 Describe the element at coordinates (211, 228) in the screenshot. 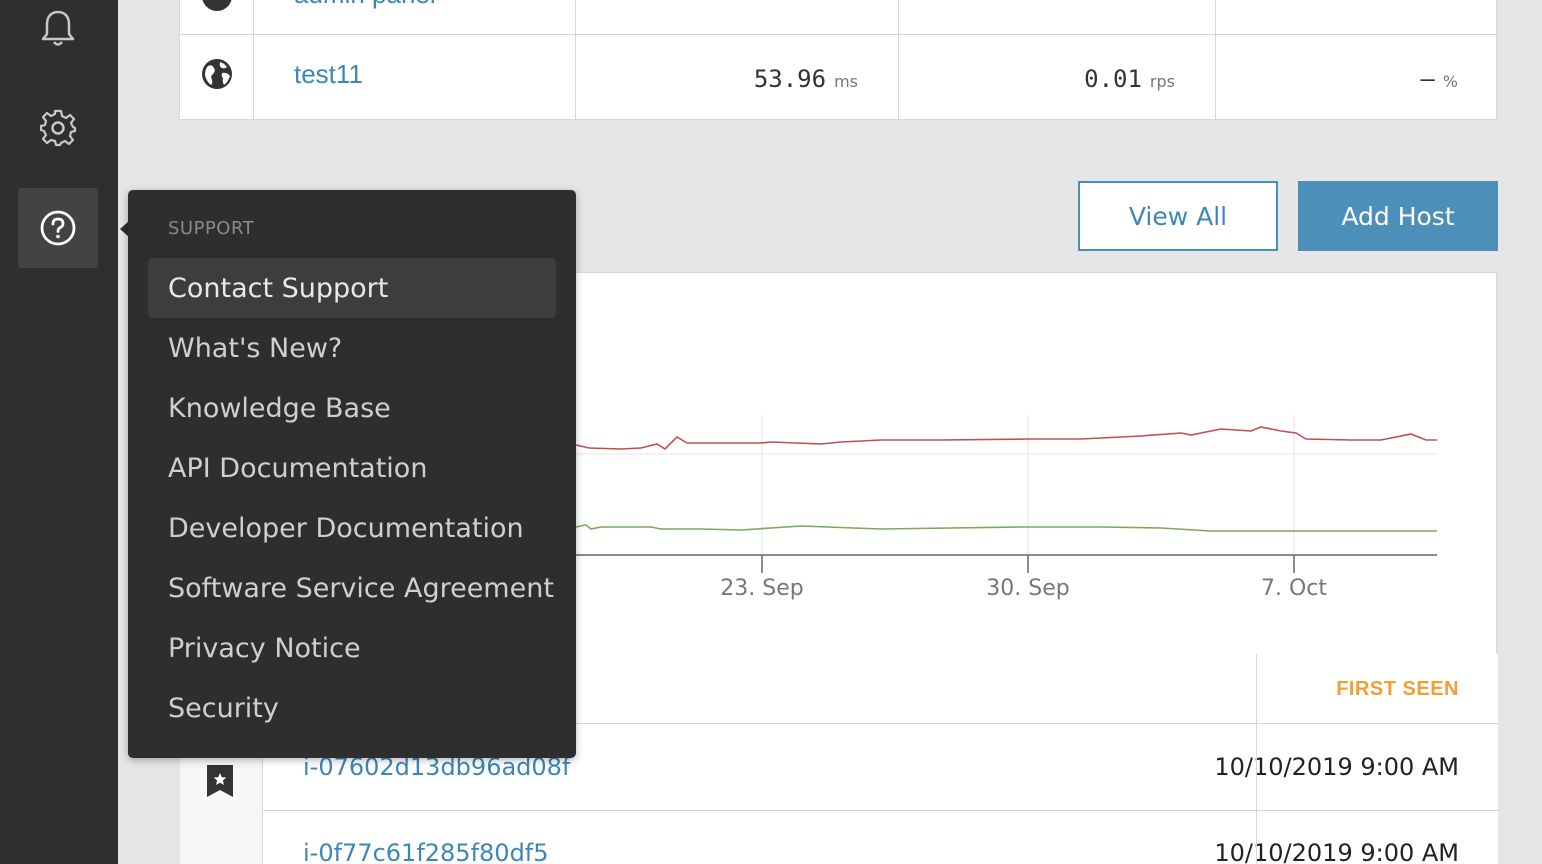

I see `menu-header: SUPPORT` at that location.